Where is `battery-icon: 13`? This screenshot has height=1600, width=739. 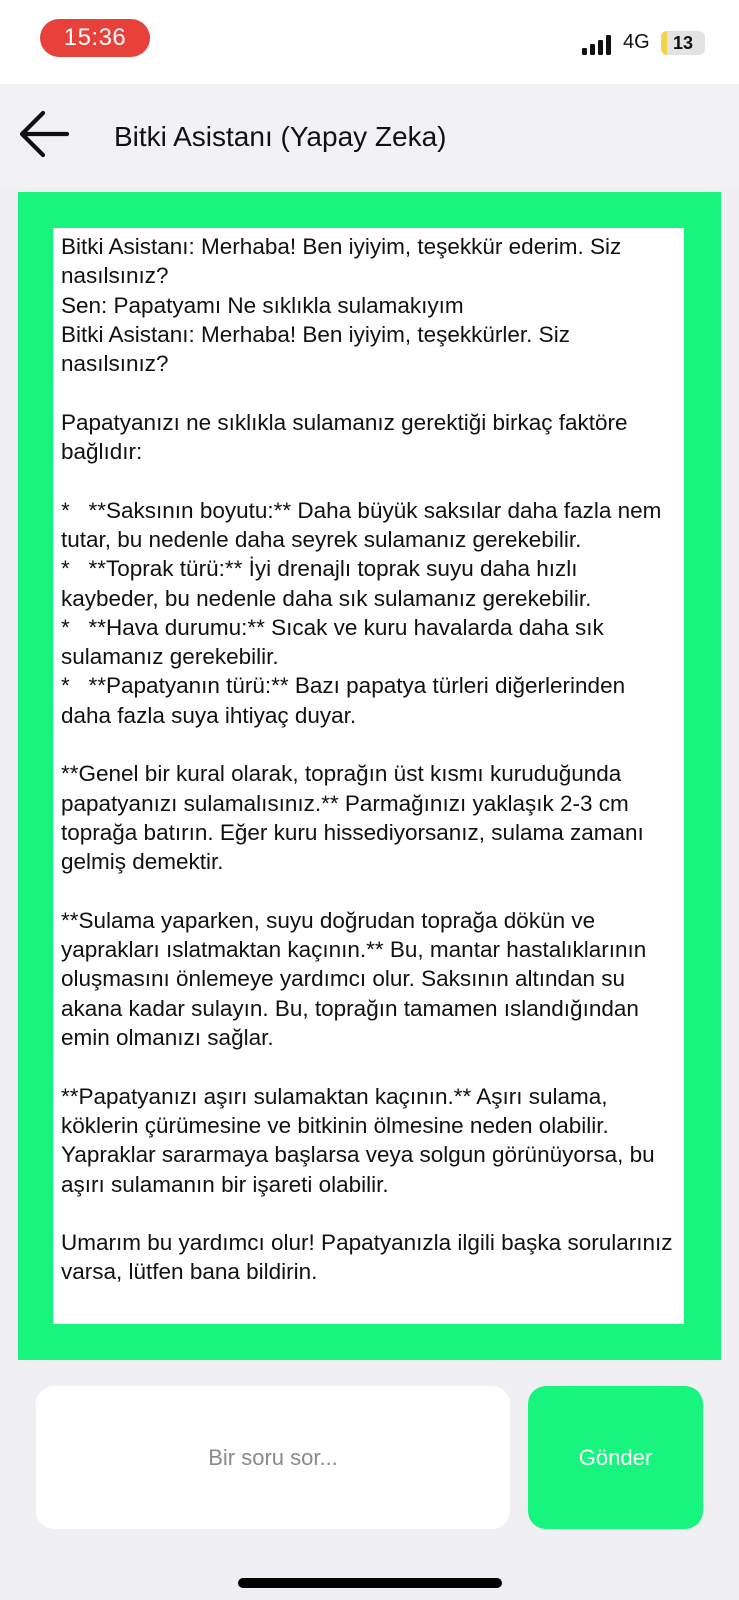
battery-icon: 13 is located at coordinates (683, 43).